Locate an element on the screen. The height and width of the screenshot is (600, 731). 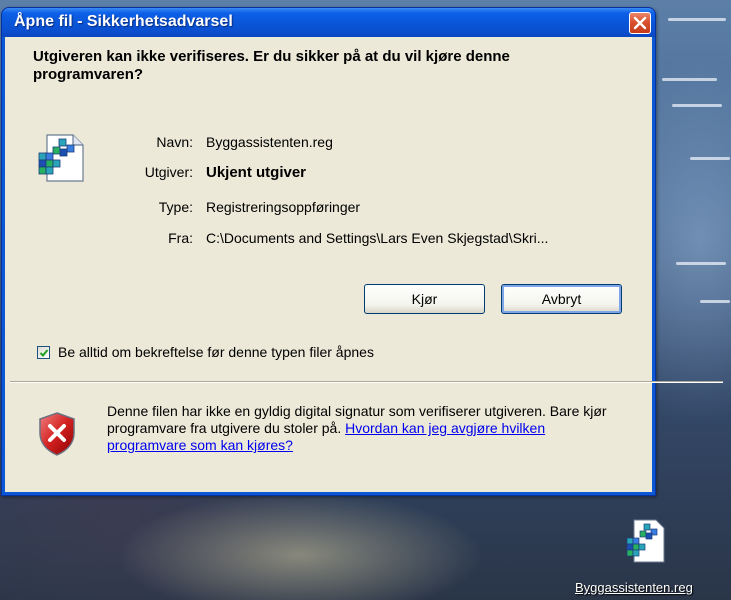
always-ask-checkbox is located at coordinates (43, 352).